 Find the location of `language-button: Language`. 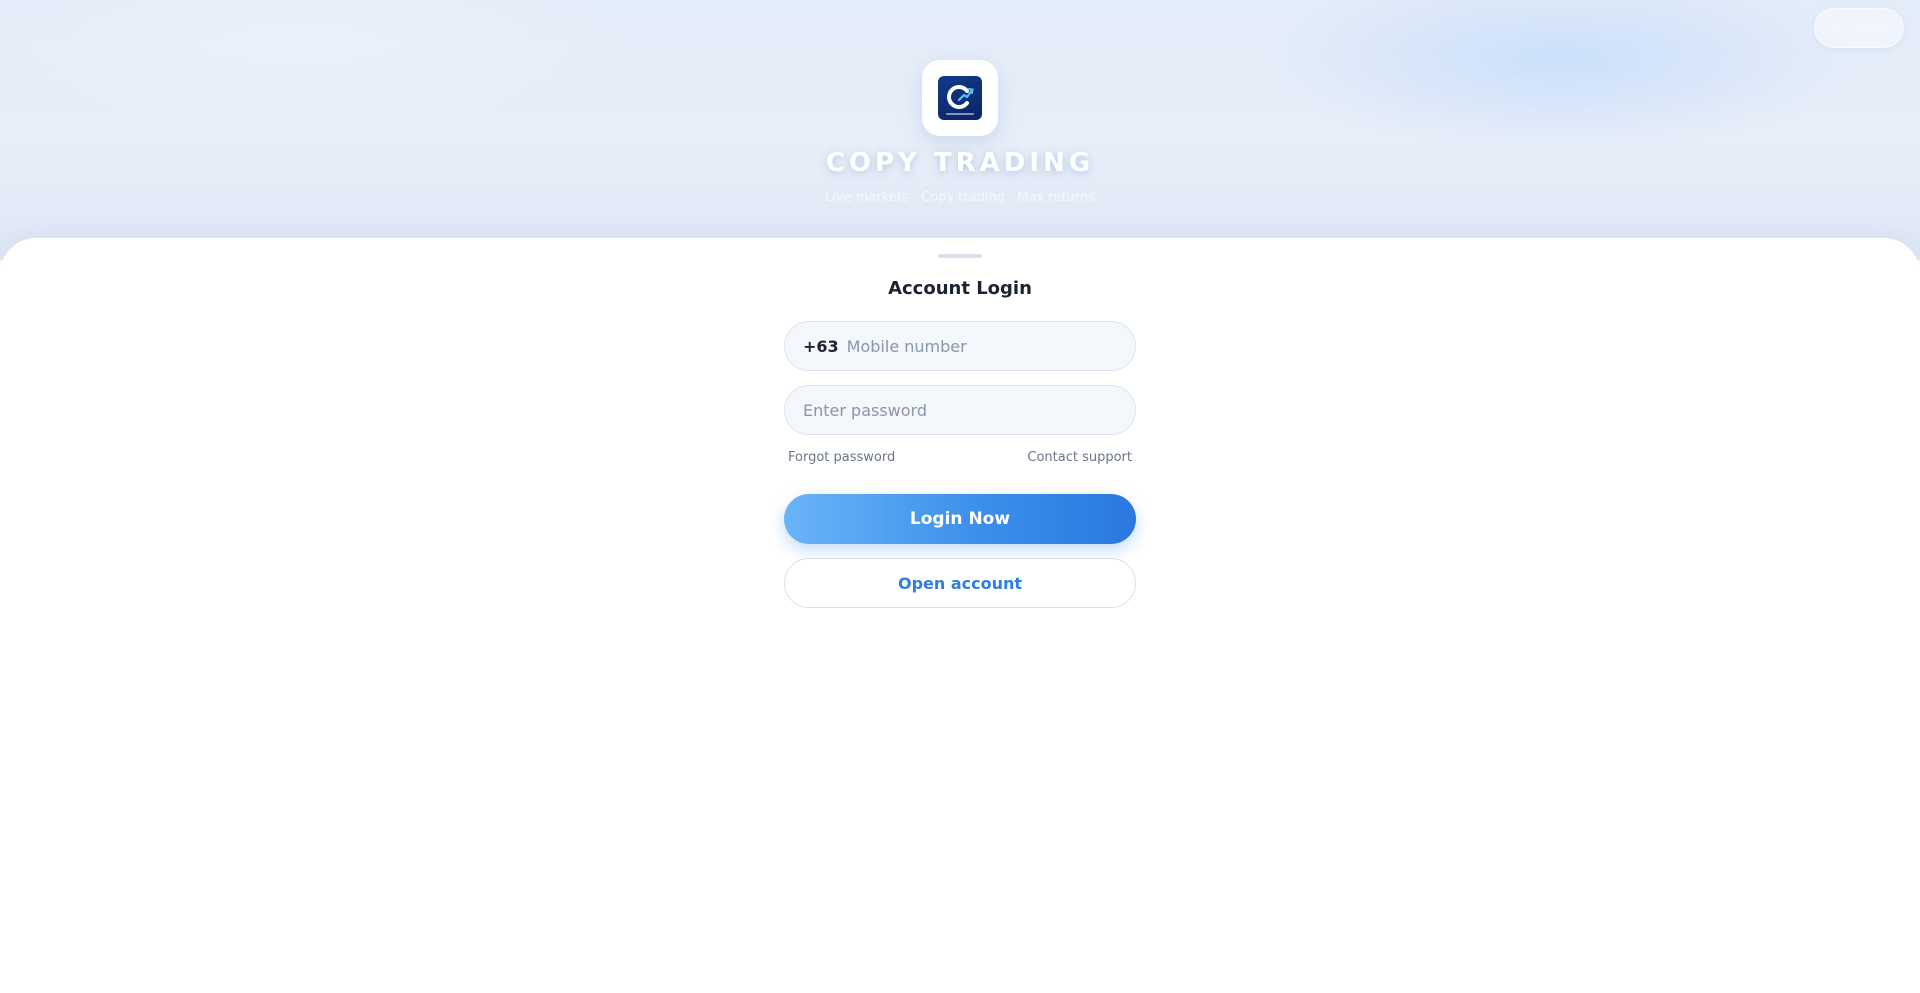

language-button: Language is located at coordinates (1859, 28).